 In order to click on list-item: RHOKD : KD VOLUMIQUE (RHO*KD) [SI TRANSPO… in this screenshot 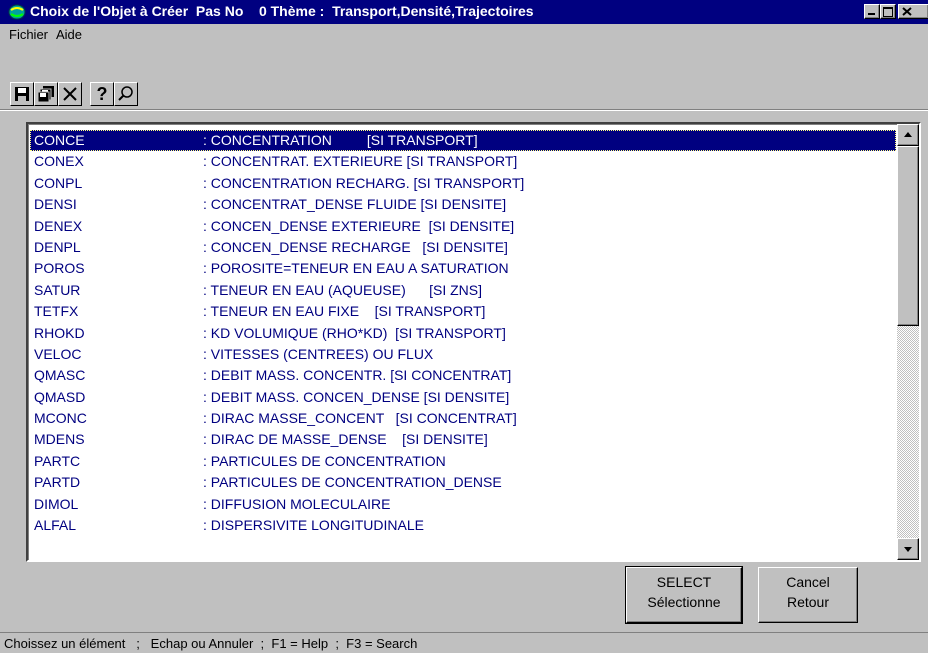, I will do `click(463, 333)`.